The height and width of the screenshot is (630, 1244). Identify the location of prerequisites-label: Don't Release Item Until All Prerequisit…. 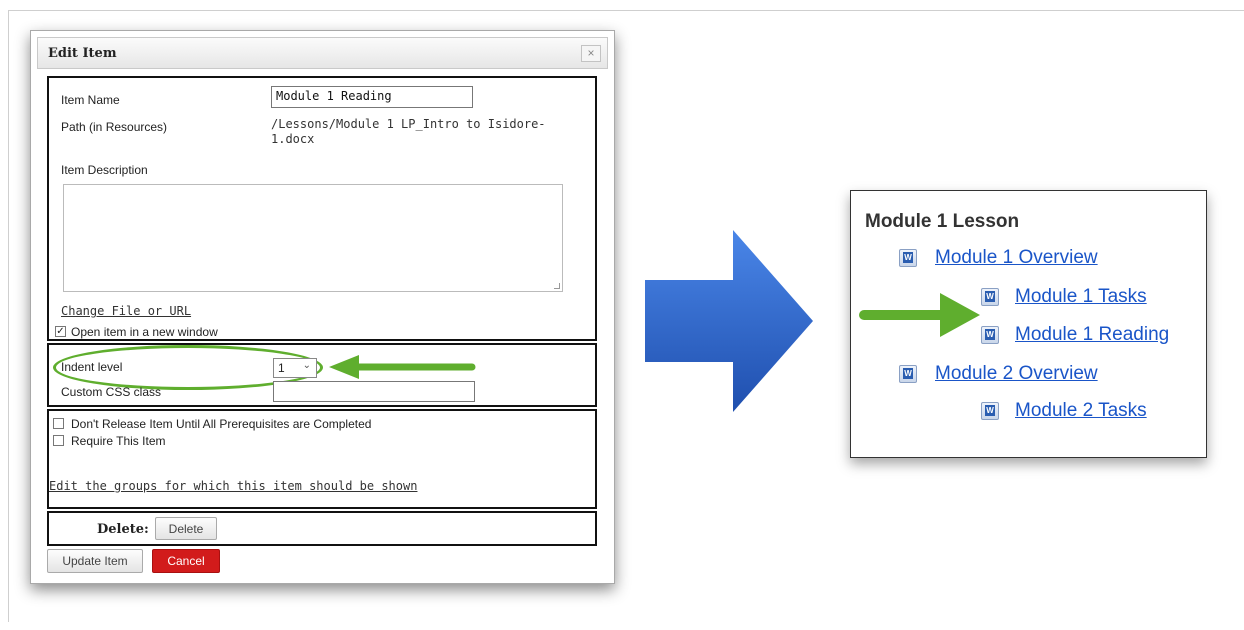
(221, 424).